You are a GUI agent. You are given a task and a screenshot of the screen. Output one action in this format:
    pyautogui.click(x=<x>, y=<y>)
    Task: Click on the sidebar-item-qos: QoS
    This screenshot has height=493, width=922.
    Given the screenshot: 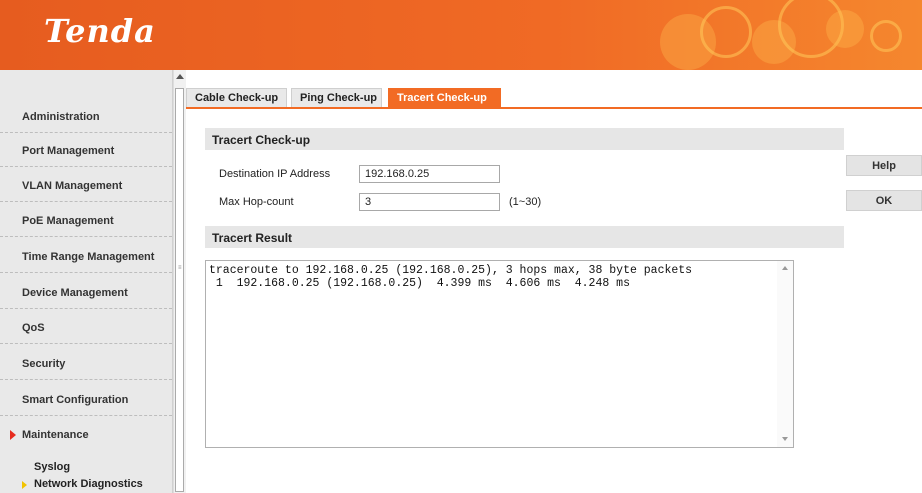 What is the action you would take?
    pyautogui.click(x=86, y=327)
    